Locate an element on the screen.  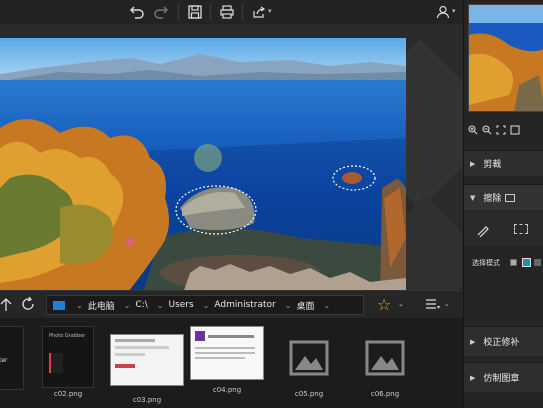
section-spot-repair: ▶ 校正修补 is located at coordinates (503, 341).